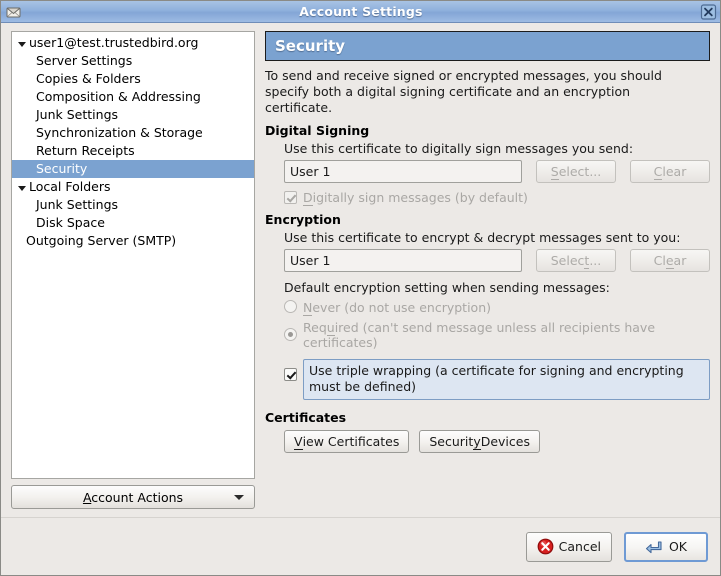 The image size is (721, 576). Describe the element at coordinates (84, 60) in the screenshot. I see `tree-item-label: Server Settings` at that location.